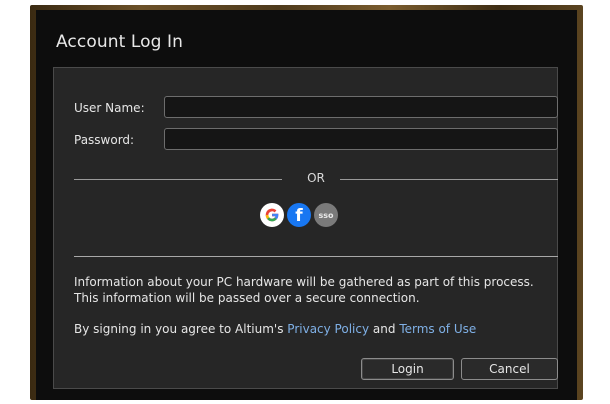 This screenshot has width=610, height=404. Describe the element at coordinates (437, 329) in the screenshot. I see `terms-of-use-link: Terms of Use` at that location.